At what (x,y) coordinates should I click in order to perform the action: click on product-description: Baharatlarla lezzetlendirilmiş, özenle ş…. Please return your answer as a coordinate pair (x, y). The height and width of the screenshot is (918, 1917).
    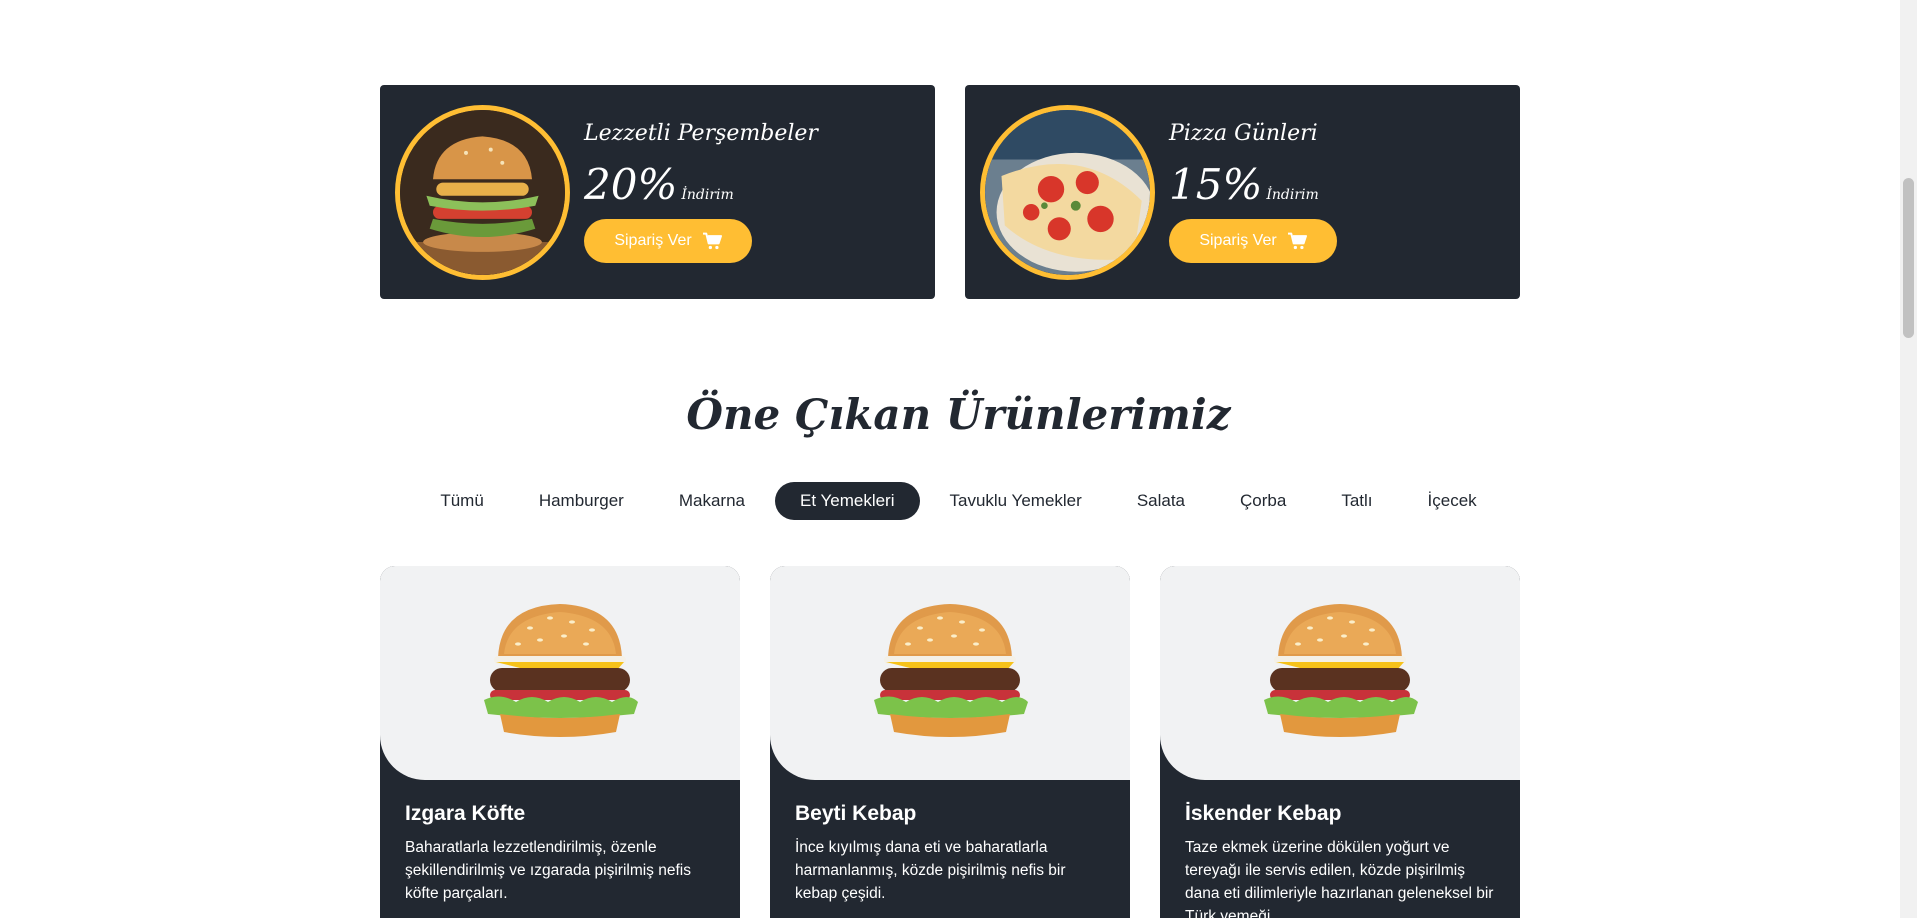
    Looking at the image, I should click on (548, 870).